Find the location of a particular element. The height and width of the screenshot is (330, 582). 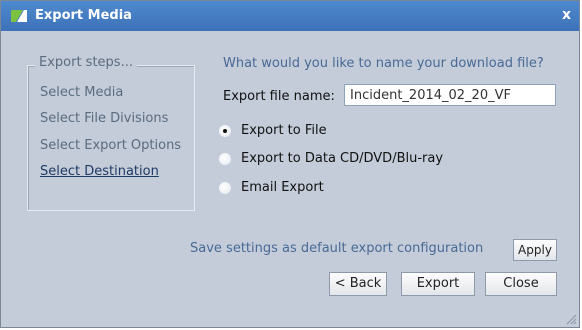

radio-email-export is located at coordinates (225, 188).